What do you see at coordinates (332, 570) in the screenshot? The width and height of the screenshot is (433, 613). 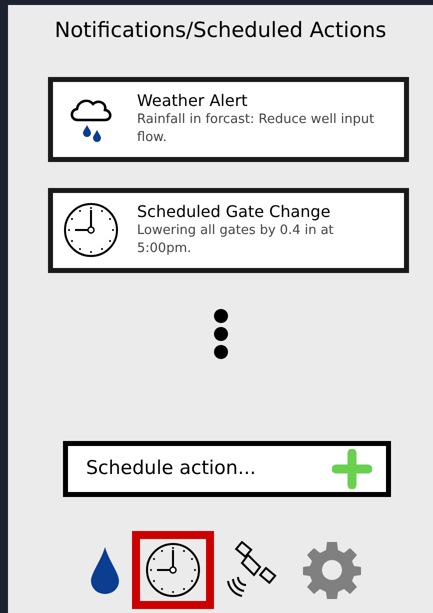 I see `settings-icon` at bounding box center [332, 570].